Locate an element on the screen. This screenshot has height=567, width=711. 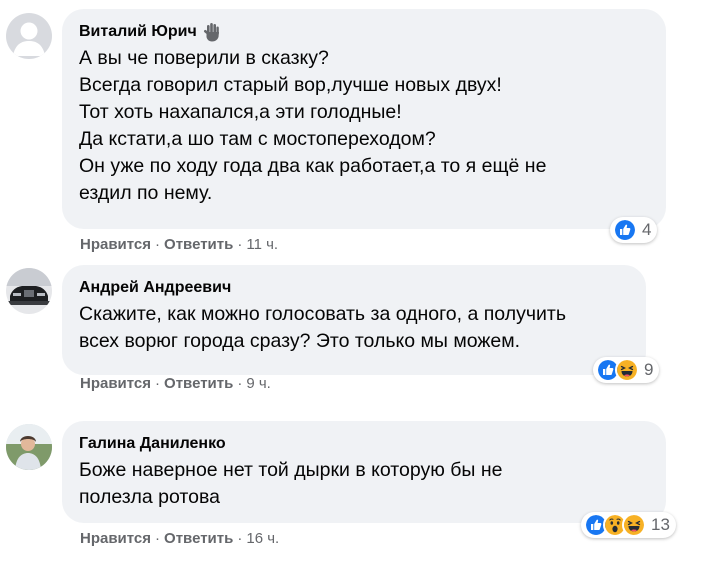
comment-author: Виталий Юрич is located at coordinates (372, 32).